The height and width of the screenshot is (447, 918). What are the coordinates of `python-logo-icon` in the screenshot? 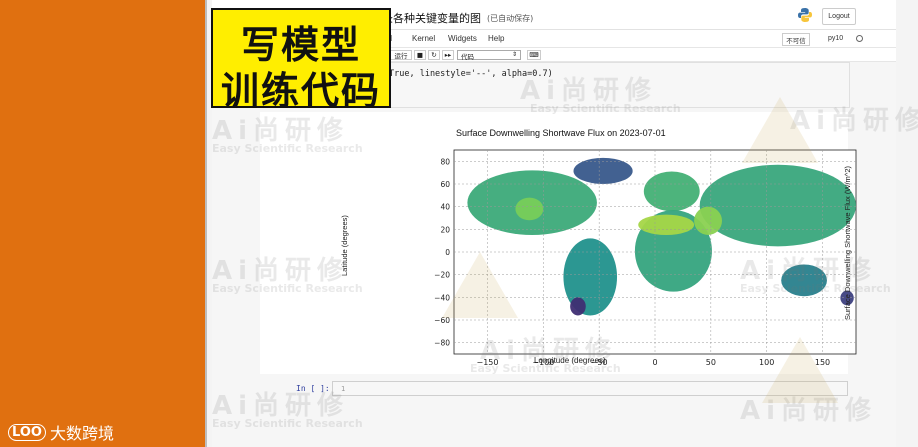 It's located at (805, 15).